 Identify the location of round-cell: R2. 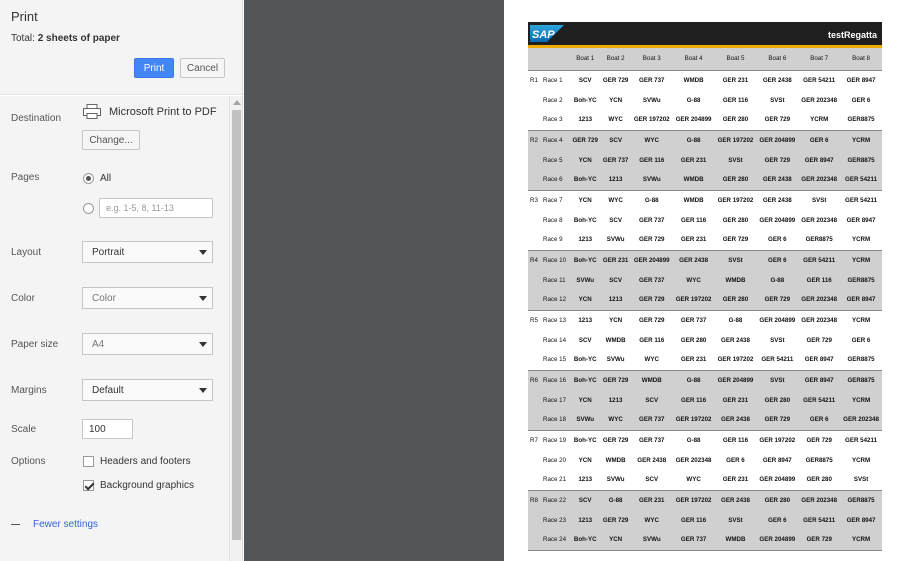
(535, 139).